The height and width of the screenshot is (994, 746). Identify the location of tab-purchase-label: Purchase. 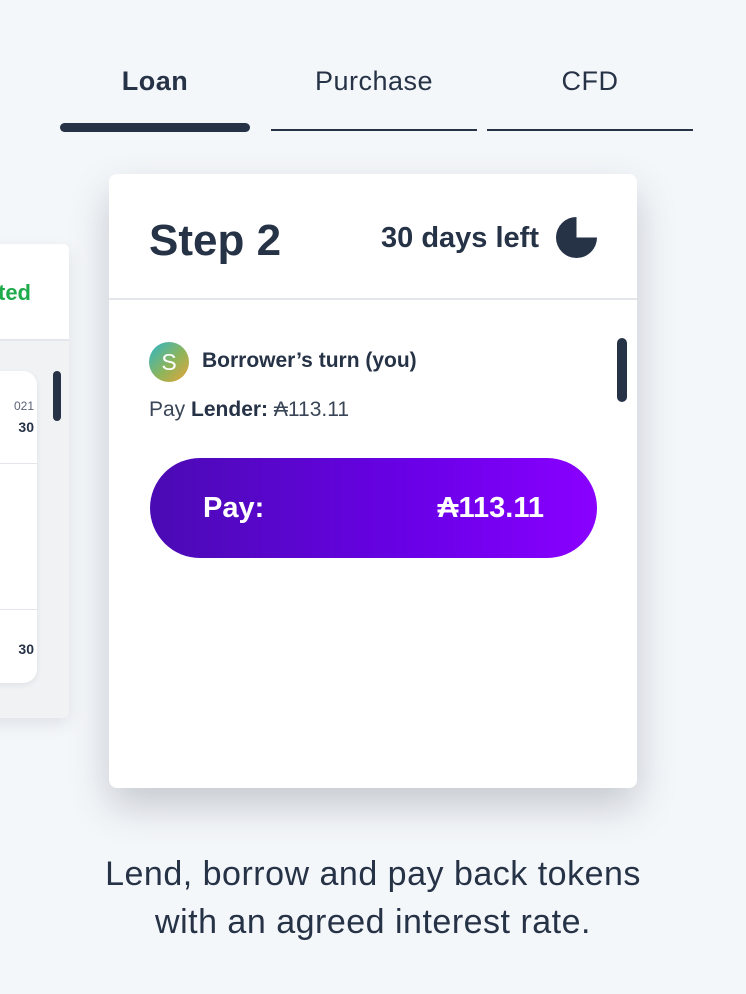
(374, 81).